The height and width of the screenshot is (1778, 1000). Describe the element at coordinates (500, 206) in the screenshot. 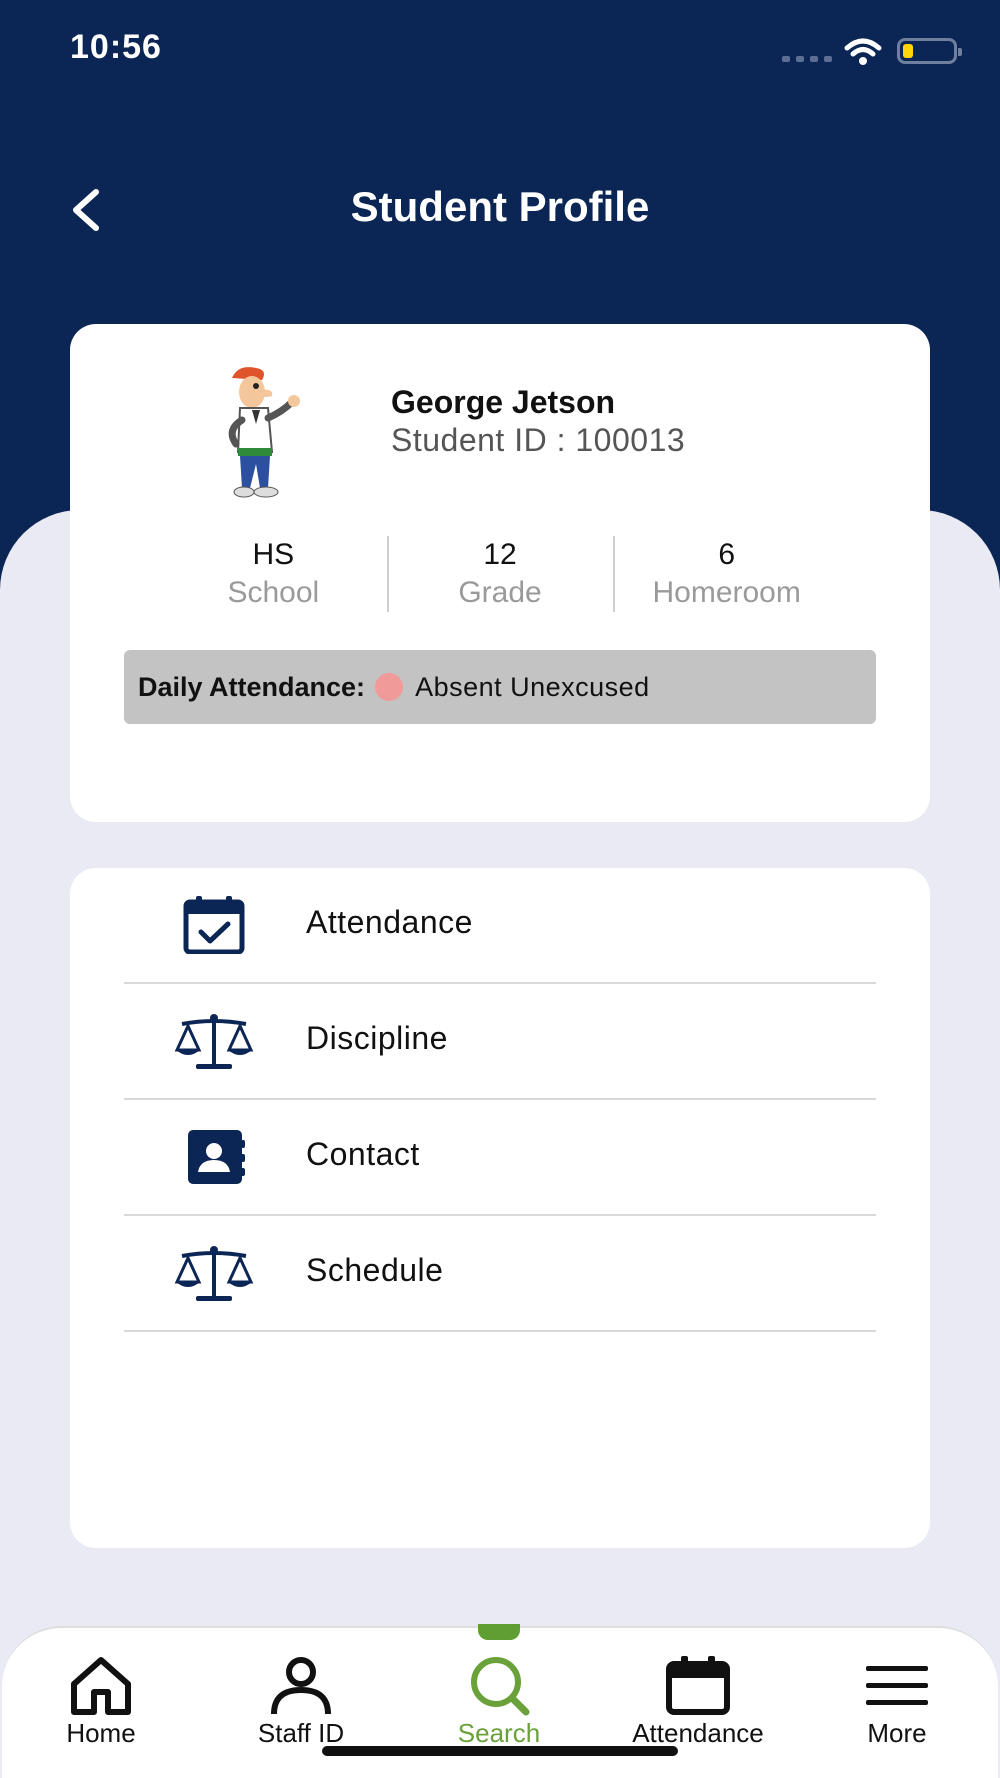

I see `page-title: Student Profile` at that location.